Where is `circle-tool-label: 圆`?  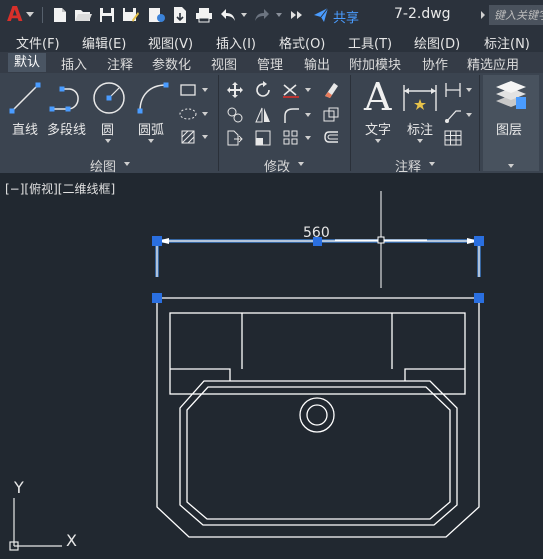 circle-tool-label: 圆 is located at coordinates (107, 128).